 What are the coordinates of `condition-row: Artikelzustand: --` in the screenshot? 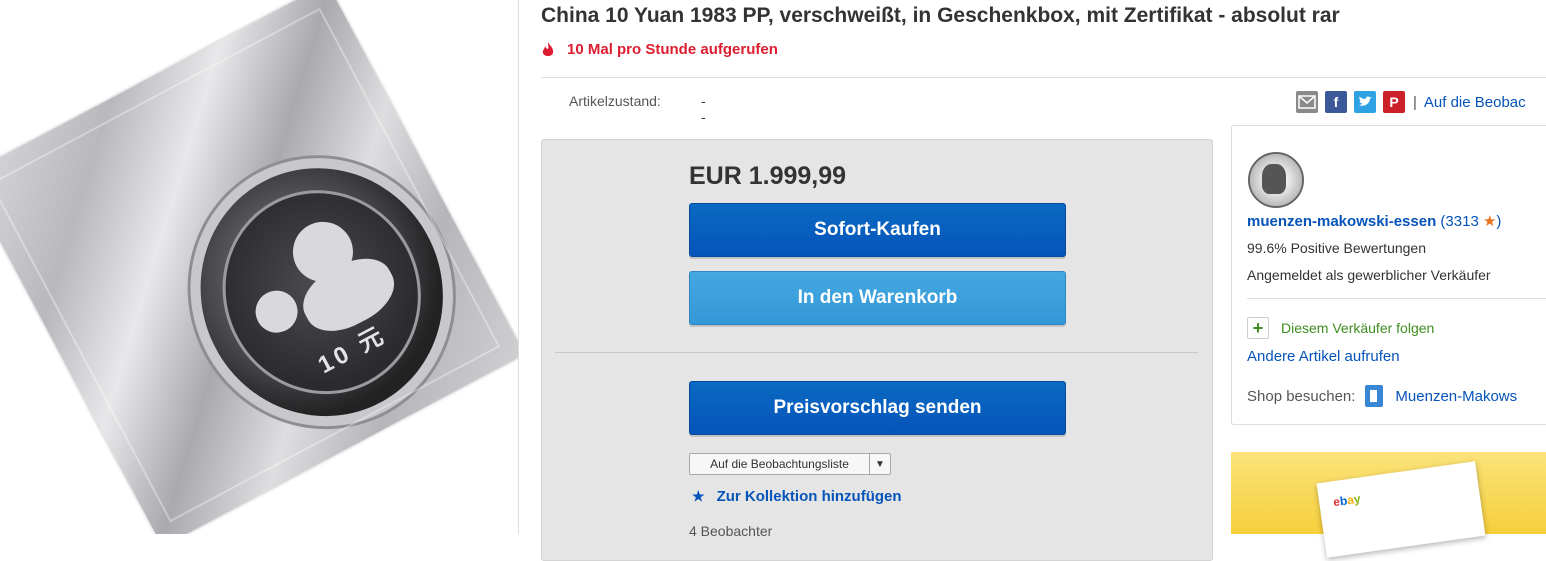 It's located at (637, 109).